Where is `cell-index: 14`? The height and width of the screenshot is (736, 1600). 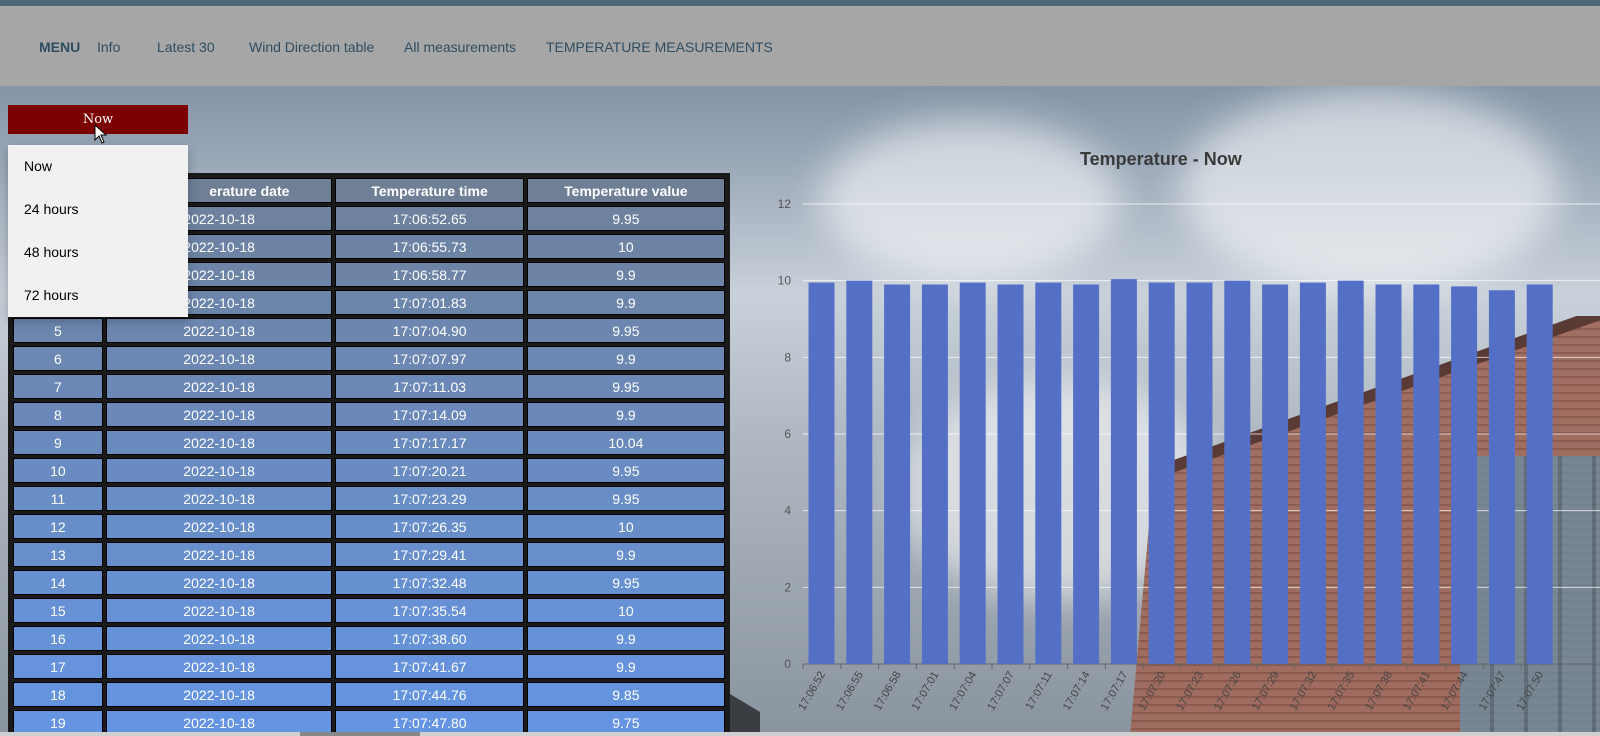 cell-index: 14 is located at coordinates (58, 582).